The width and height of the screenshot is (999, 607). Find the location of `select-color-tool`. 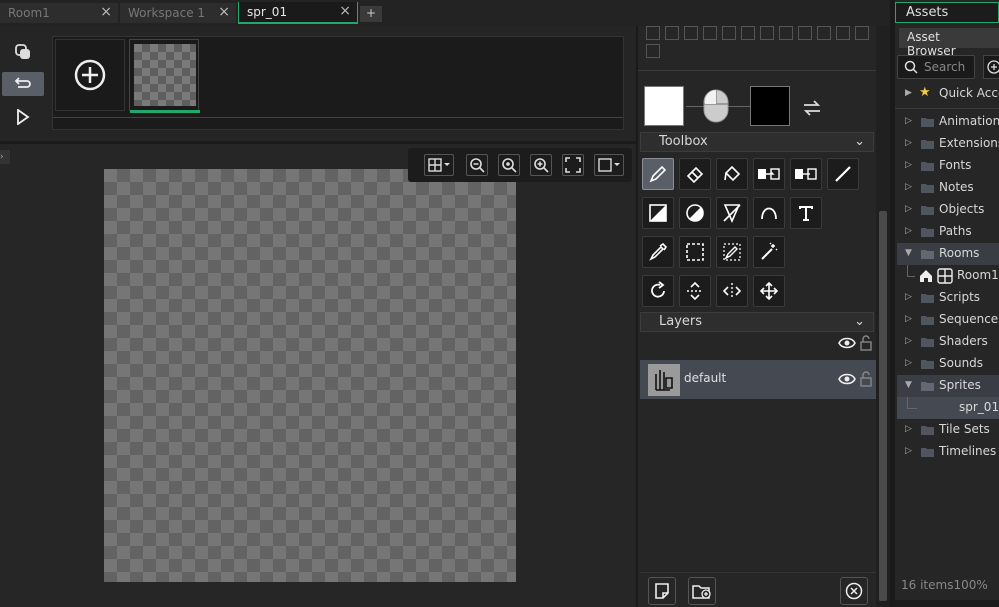

select-color-tool is located at coordinates (732, 252).